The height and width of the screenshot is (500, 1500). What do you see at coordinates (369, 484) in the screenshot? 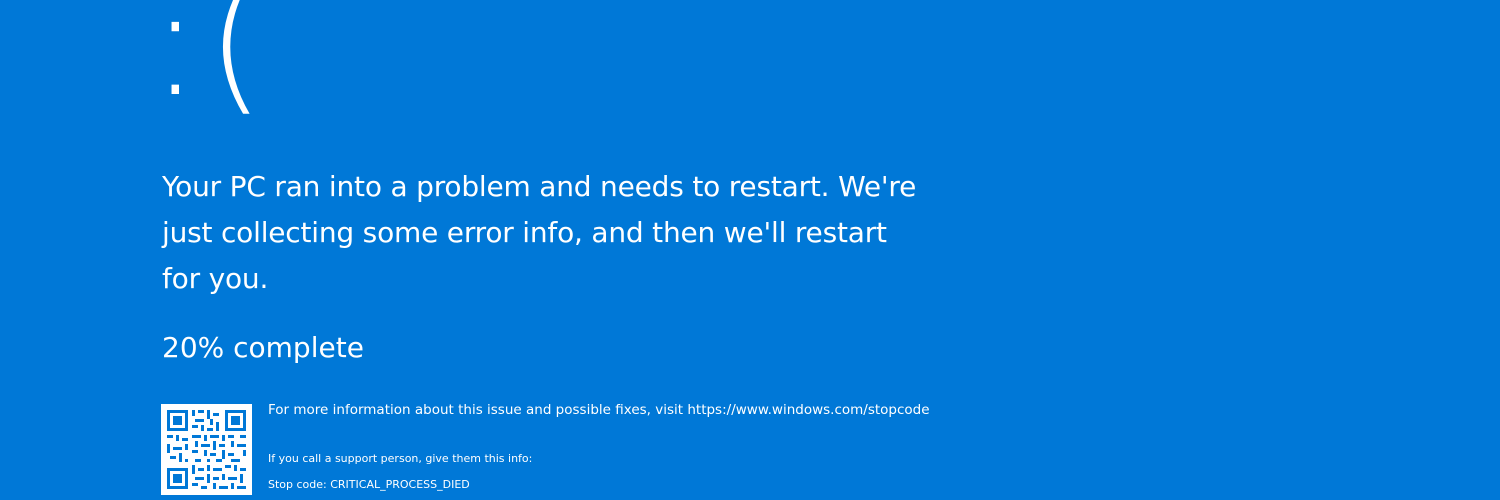
I see `stop-code-text: Stop code: CRITICAL_PROCESS_DIED` at bounding box center [369, 484].